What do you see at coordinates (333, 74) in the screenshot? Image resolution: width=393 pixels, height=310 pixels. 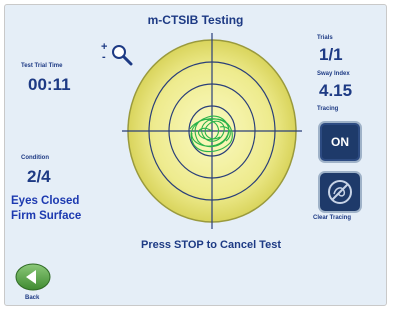 I see `sway-index-label: Sway Index` at bounding box center [333, 74].